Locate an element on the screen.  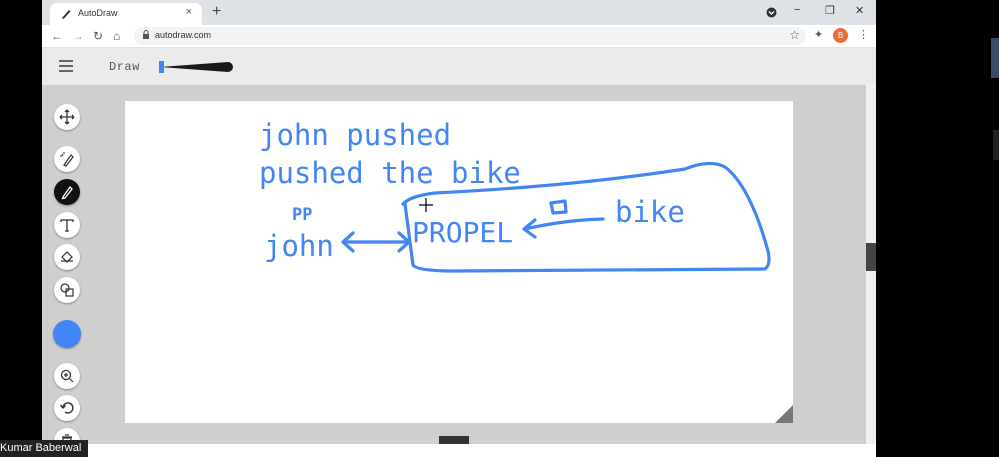
canvas-resize-handle is located at coordinates (784, 414).